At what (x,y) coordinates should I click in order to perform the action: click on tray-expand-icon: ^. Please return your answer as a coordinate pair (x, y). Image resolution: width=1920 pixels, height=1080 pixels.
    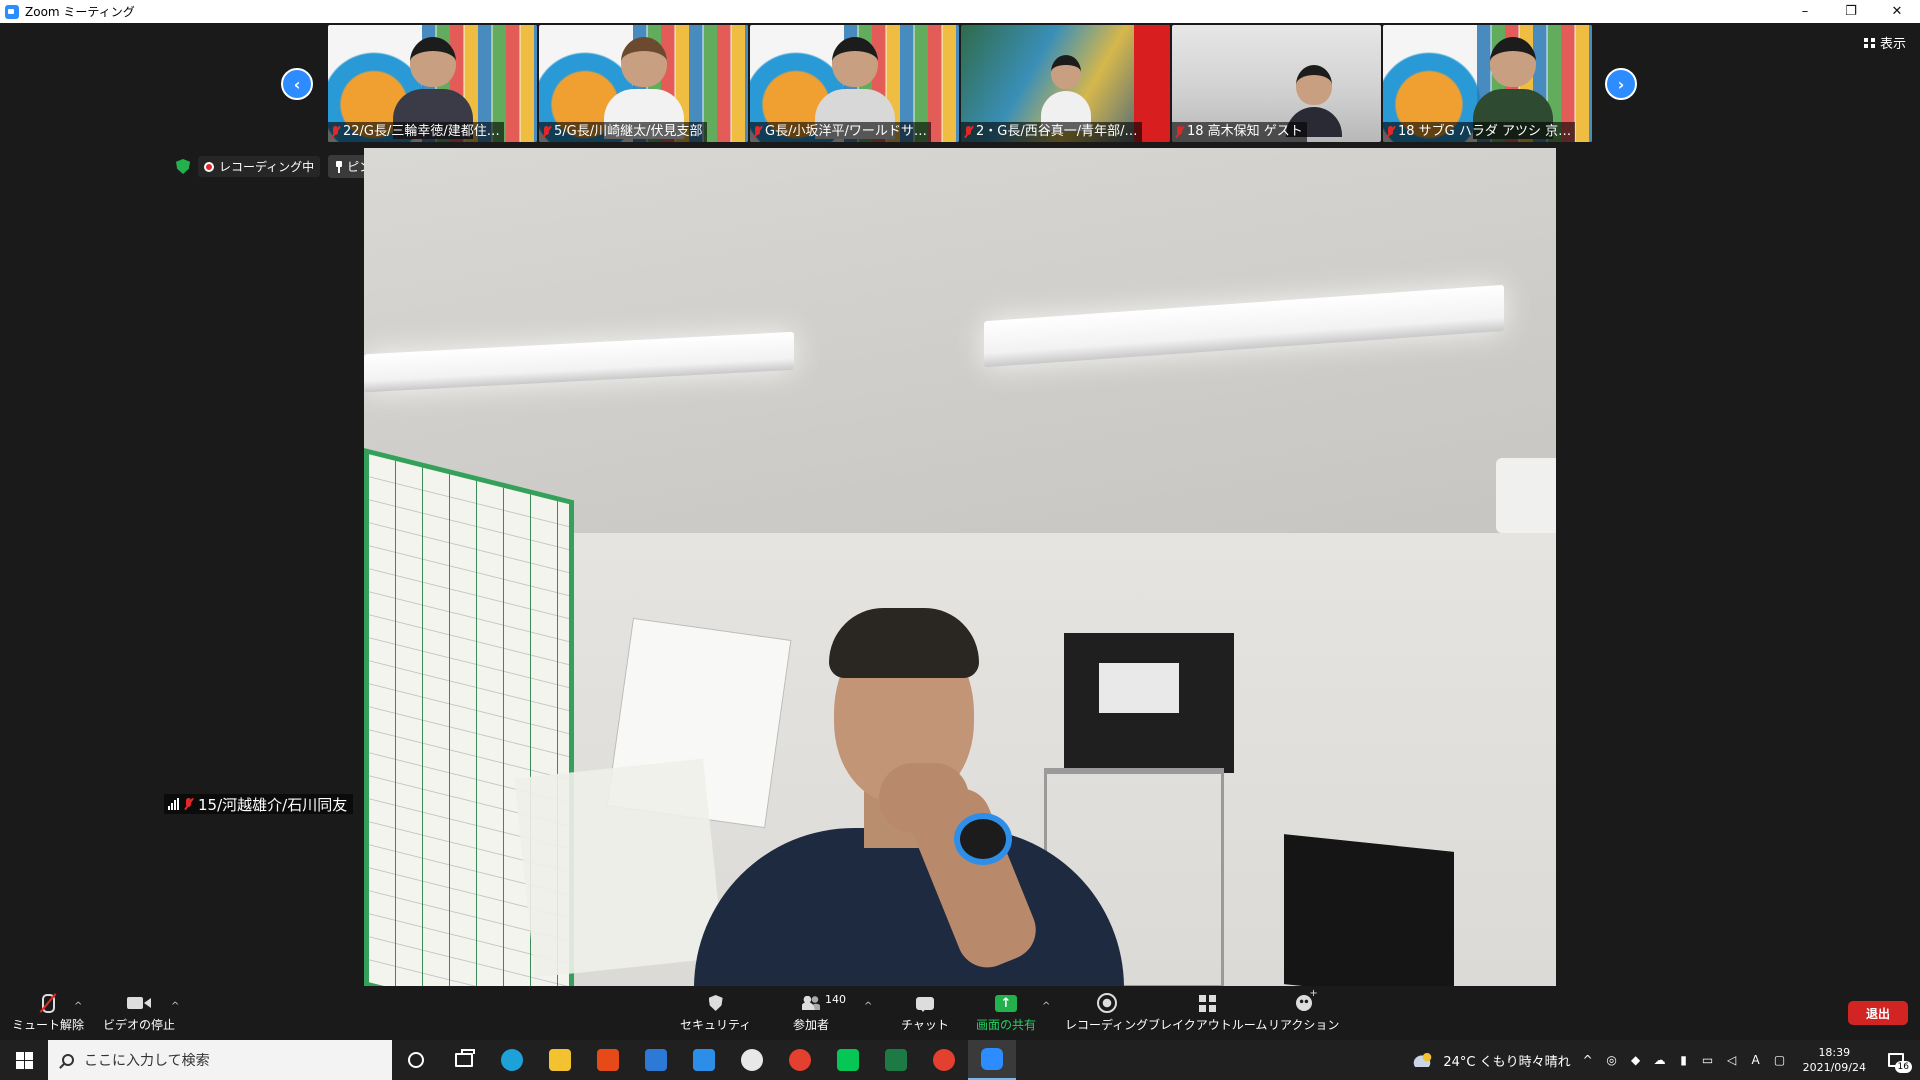
    Looking at the image, I should click on (1588, 1060).